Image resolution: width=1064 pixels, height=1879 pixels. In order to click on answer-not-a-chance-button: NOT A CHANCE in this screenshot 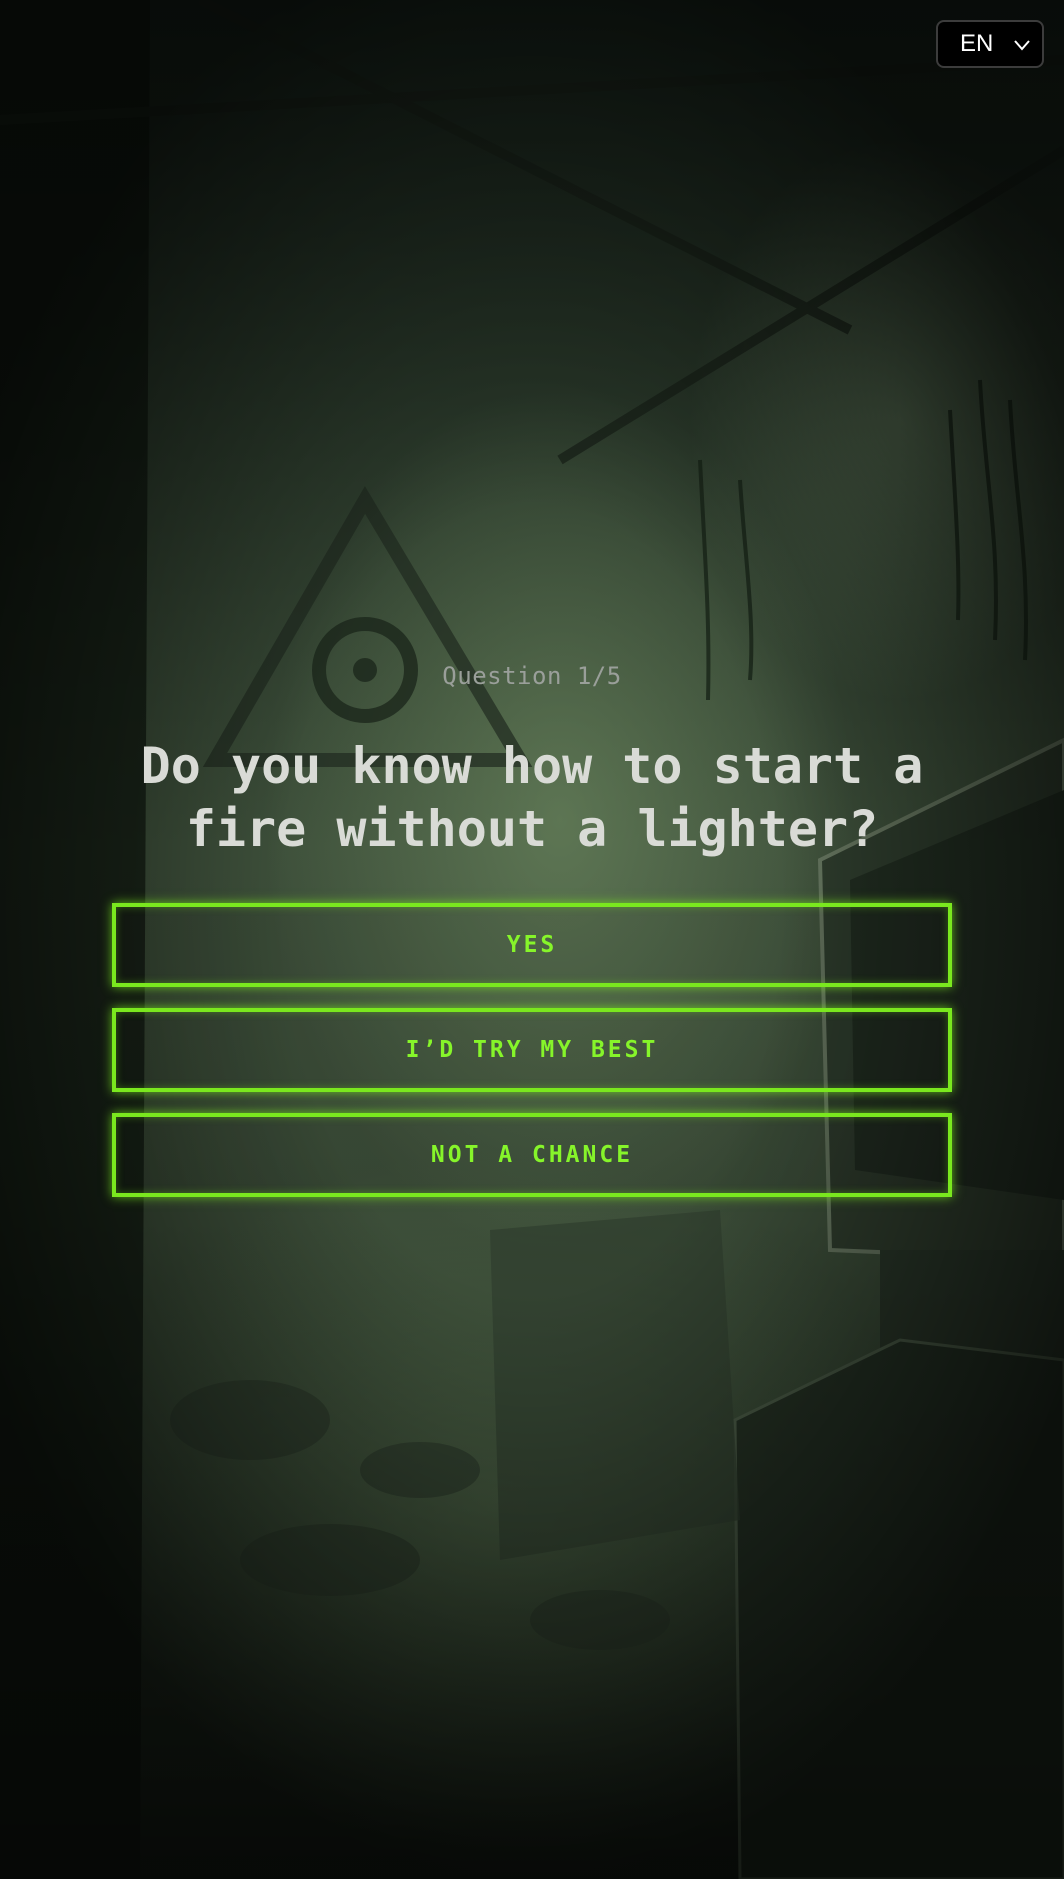, I will do `click(532, 1155)`.